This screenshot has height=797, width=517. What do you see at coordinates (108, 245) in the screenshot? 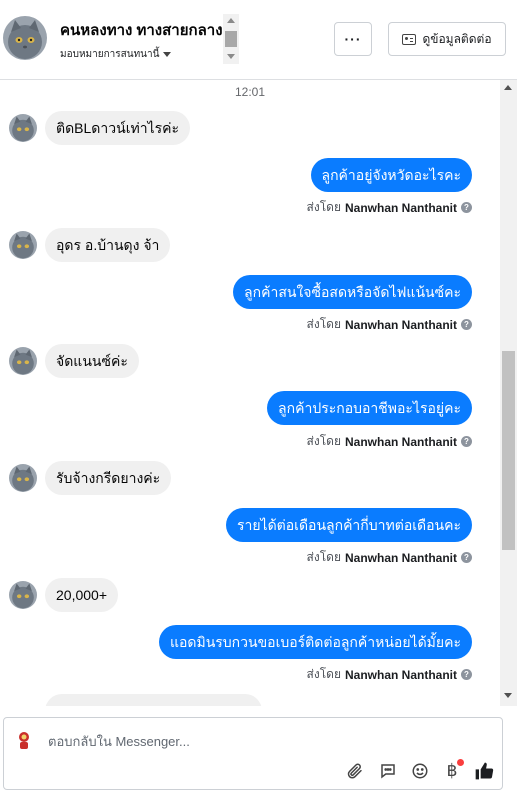
I see `incoming-bubble: อุดร อ.บ้านดุง จ้า` at bounding box center [108, 245].